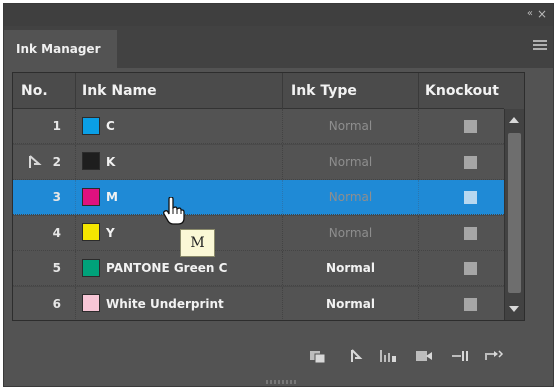 The height and width of the screenshot is (390, 557). Describe the element at coordinates (318, 356) in the screenshot. I see `new-ink-icon` at that location.